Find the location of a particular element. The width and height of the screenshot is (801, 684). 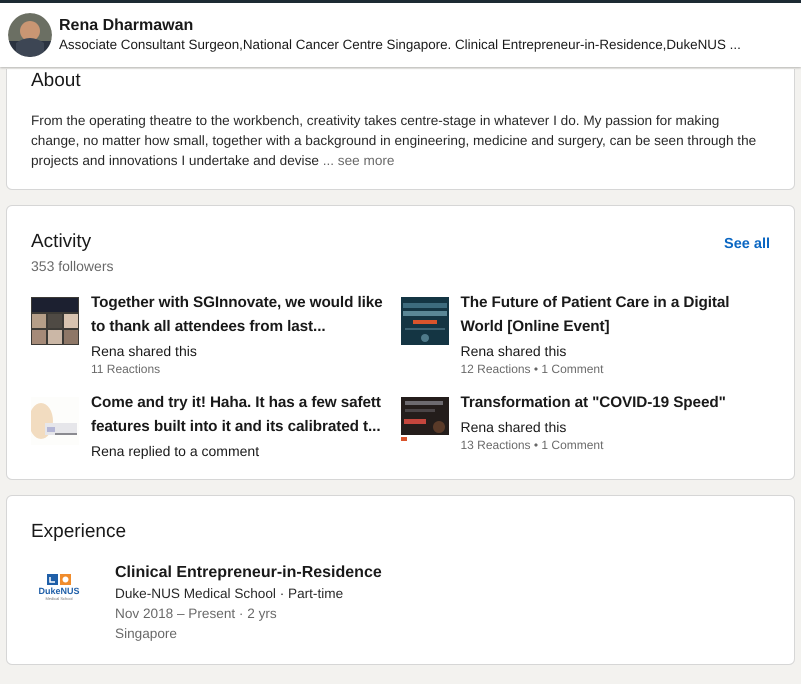

logo-text: DukeNUS is located at coordinates (59, 591).